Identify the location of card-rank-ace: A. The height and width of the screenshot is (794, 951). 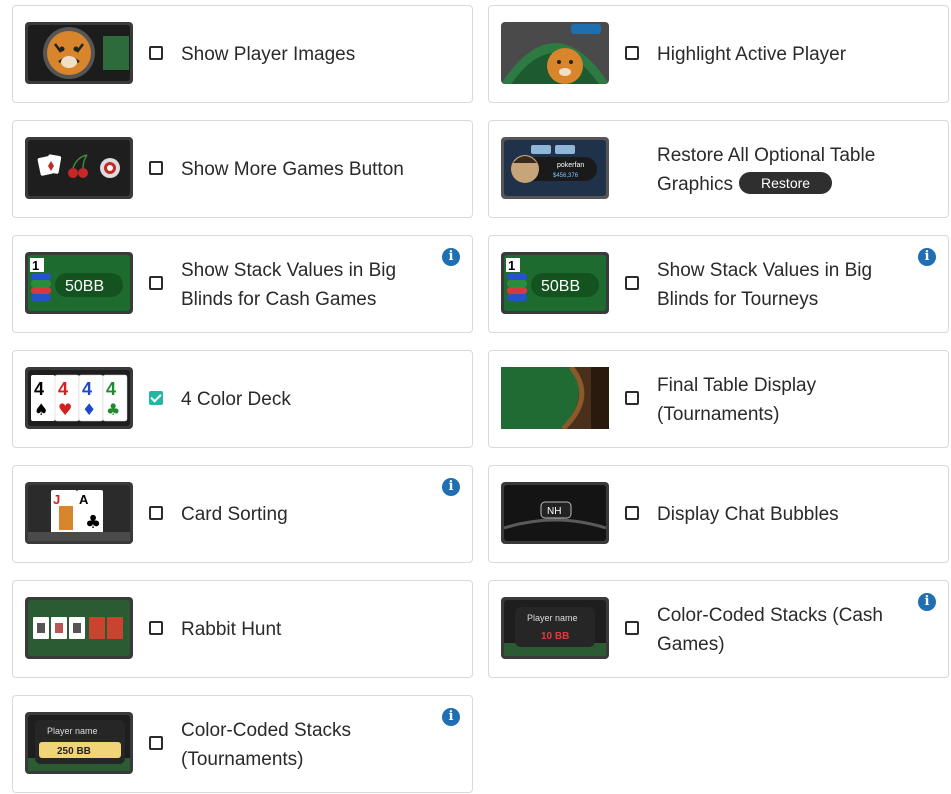
(84, 499).